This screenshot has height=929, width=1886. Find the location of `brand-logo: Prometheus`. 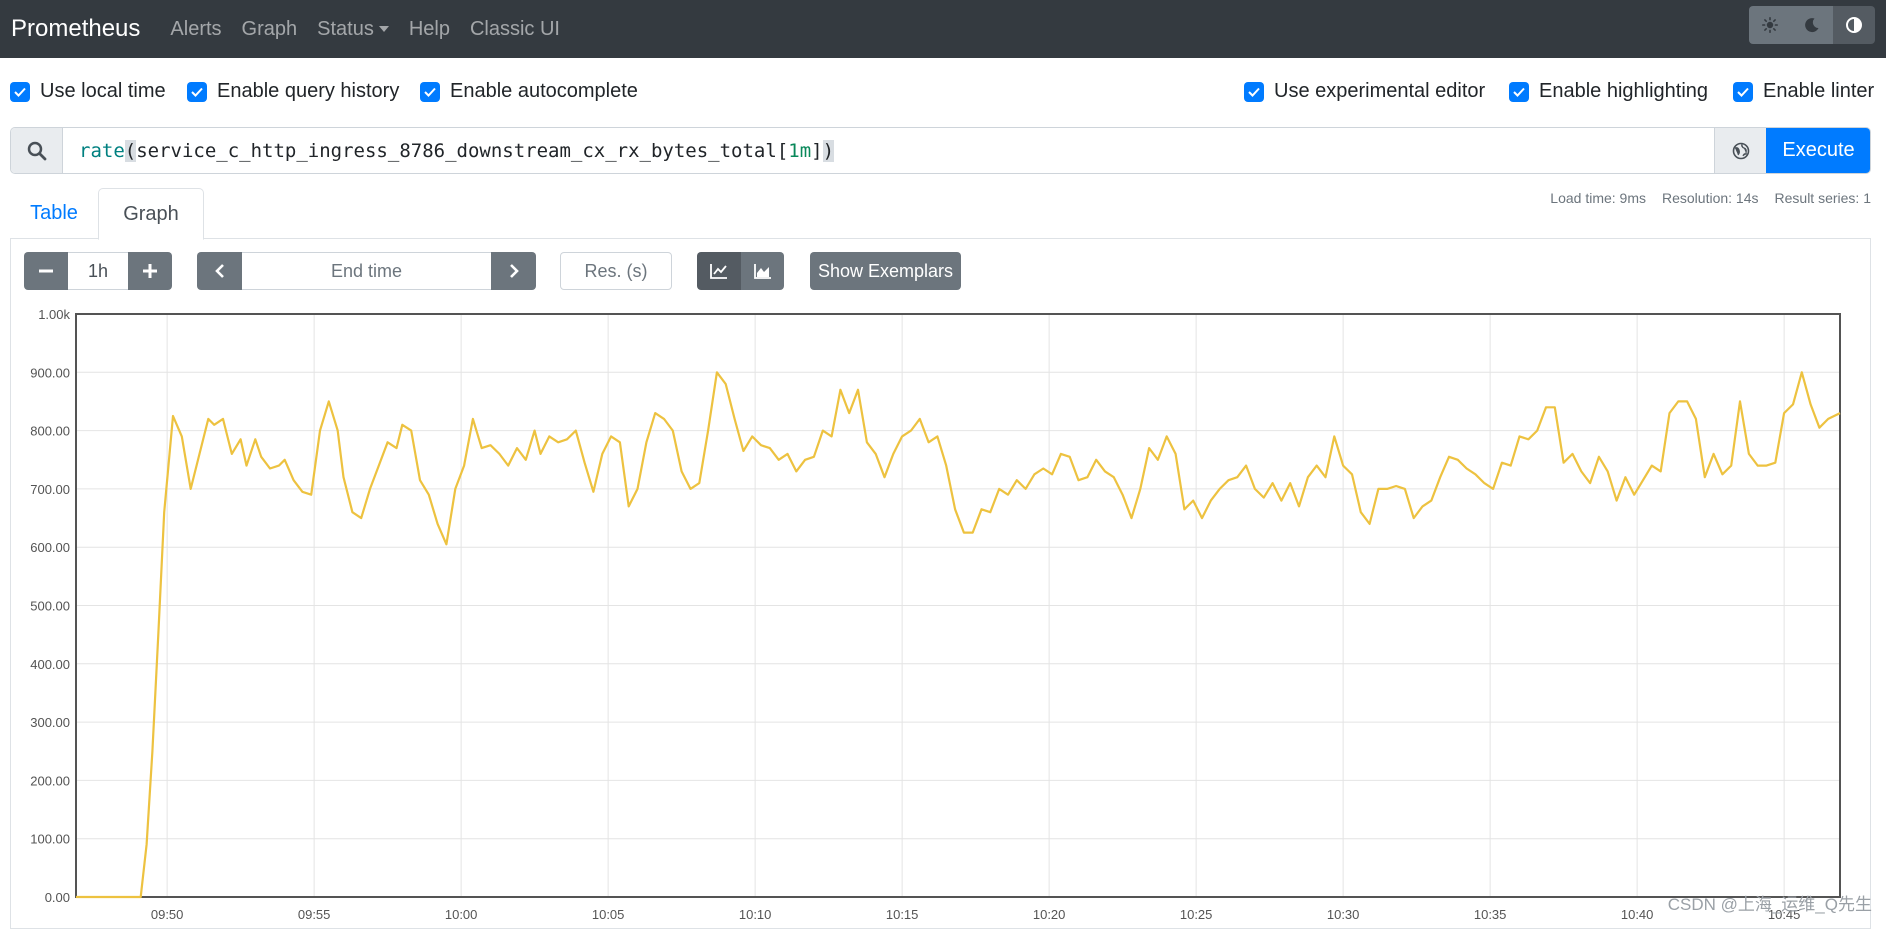

brand-logo: Prometheus is located at coordinates (75, 29).